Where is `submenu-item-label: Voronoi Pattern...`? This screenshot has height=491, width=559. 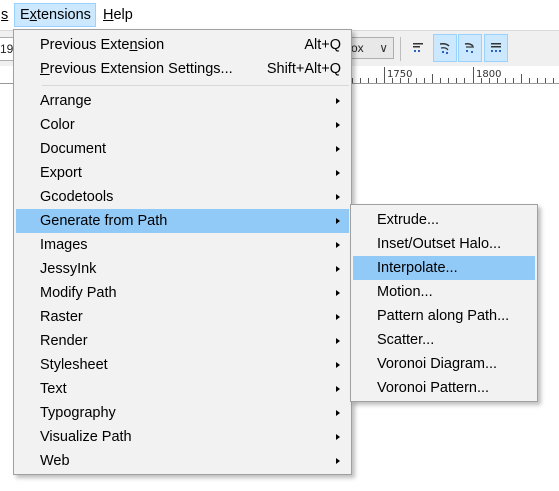
submenu-item-label: Voronoi Pattern... is located at coordinates (433, 388).